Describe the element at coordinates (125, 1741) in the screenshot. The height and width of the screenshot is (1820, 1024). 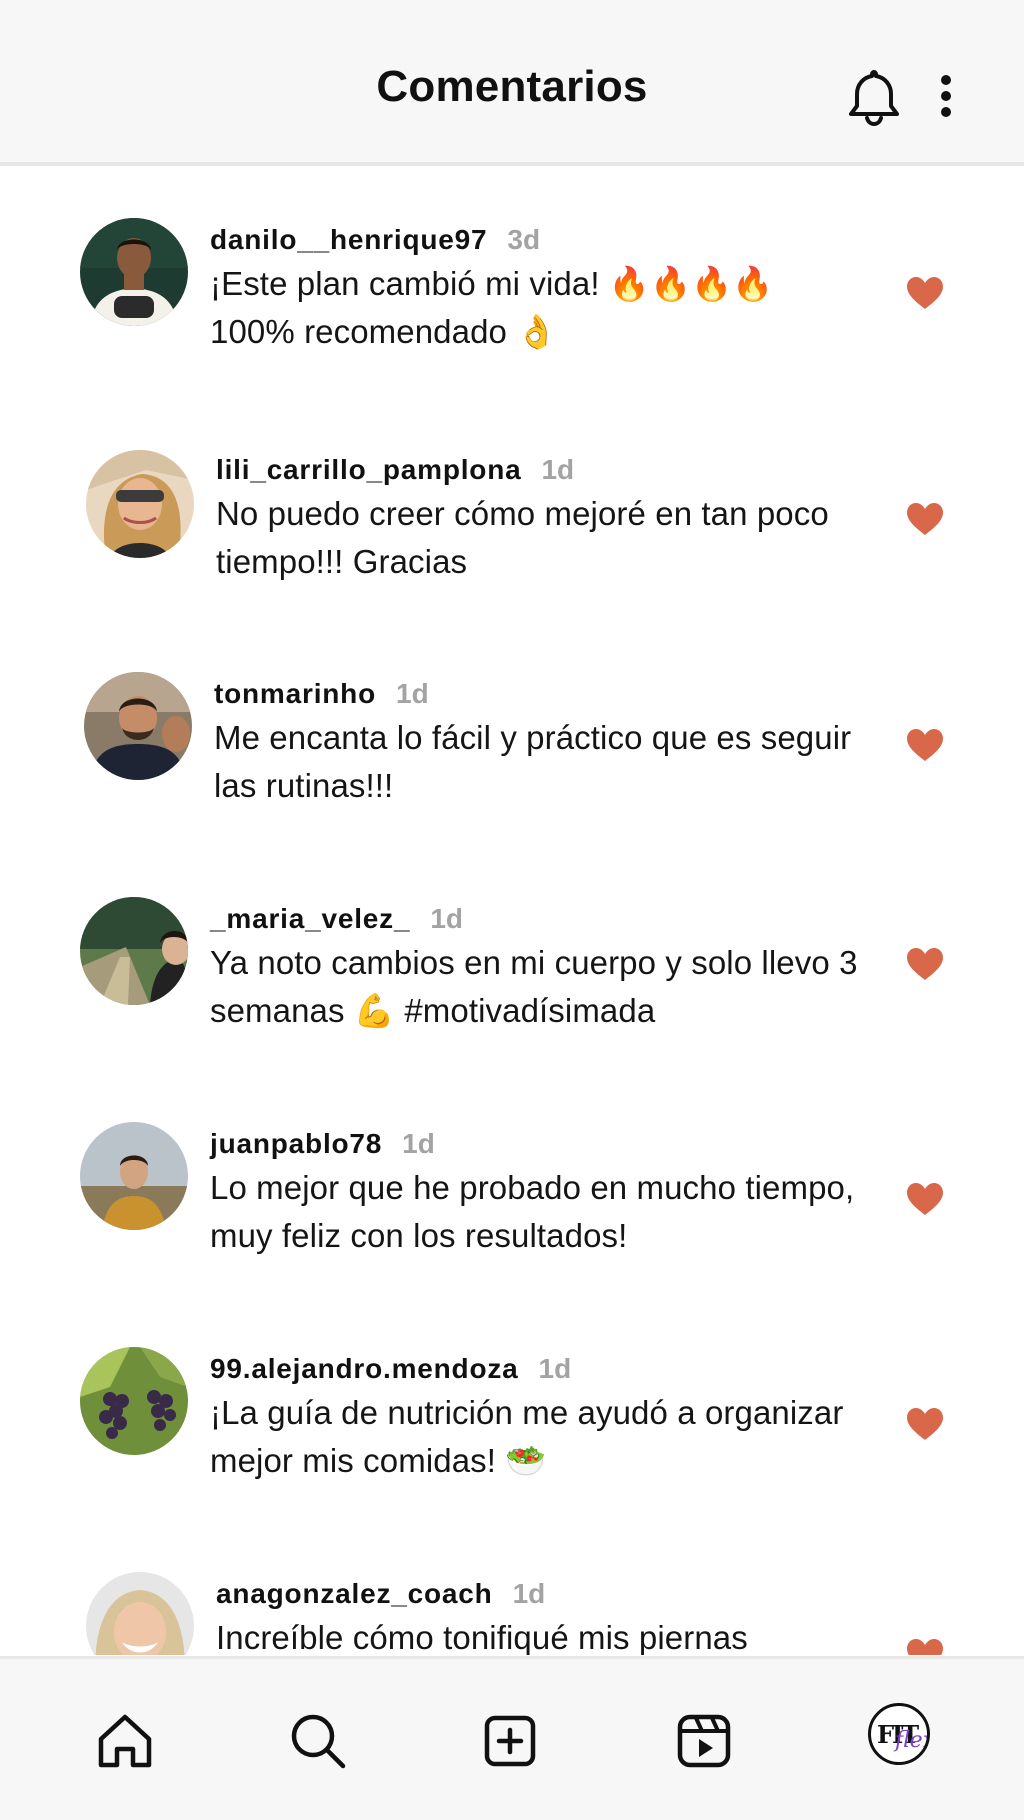
I see `home-icon` at that location.